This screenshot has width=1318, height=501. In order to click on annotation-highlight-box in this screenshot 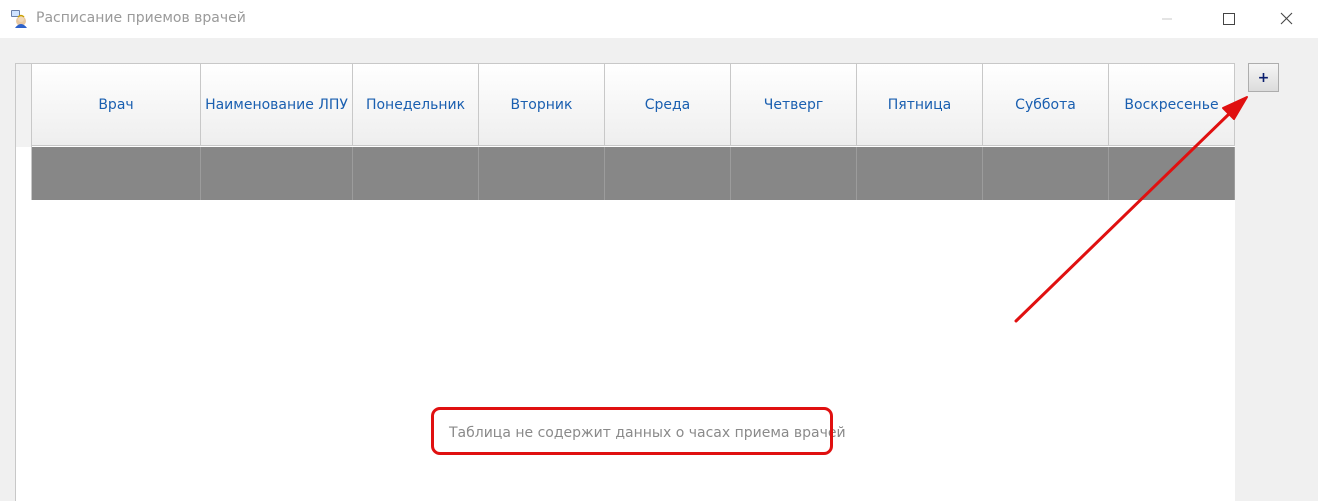, I will do `click(632, 431)`.